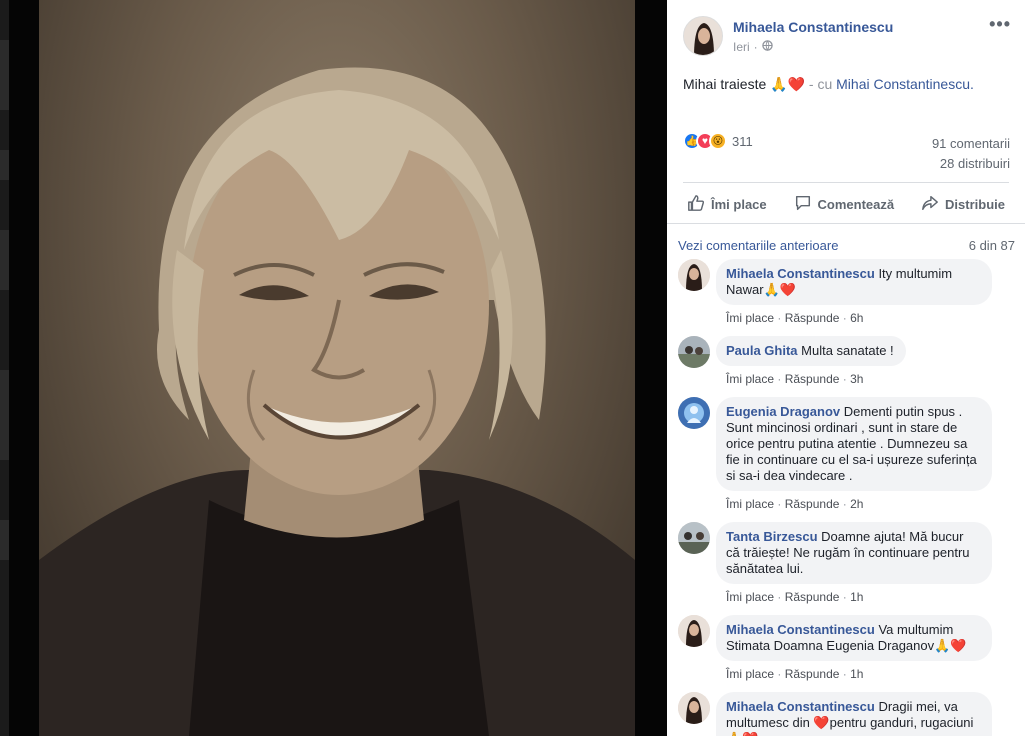 Image resolution: width=1025 pixels, height=736 pixels. I want to click on reactions-summary: 👍 ♥ 😮 311, so click(718, 141).